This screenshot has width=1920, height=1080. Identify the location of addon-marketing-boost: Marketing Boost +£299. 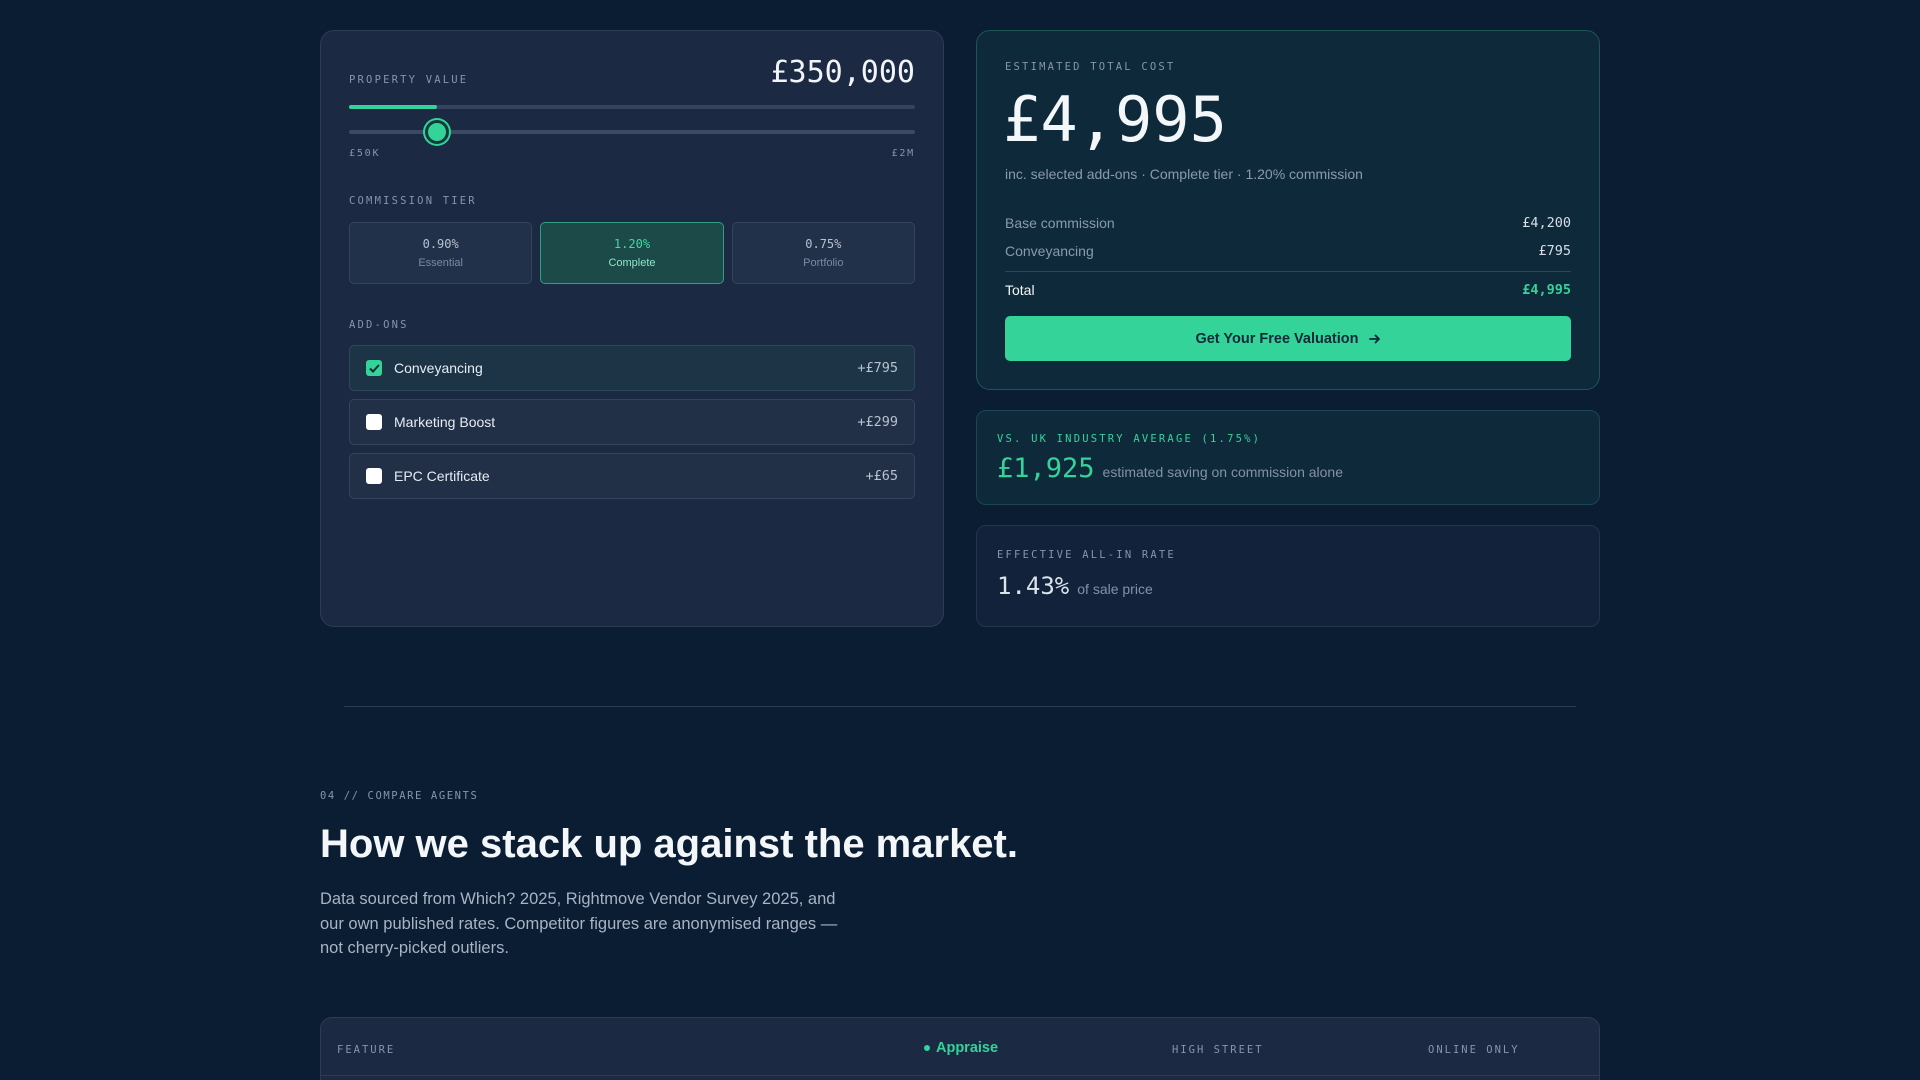
(632, 422).